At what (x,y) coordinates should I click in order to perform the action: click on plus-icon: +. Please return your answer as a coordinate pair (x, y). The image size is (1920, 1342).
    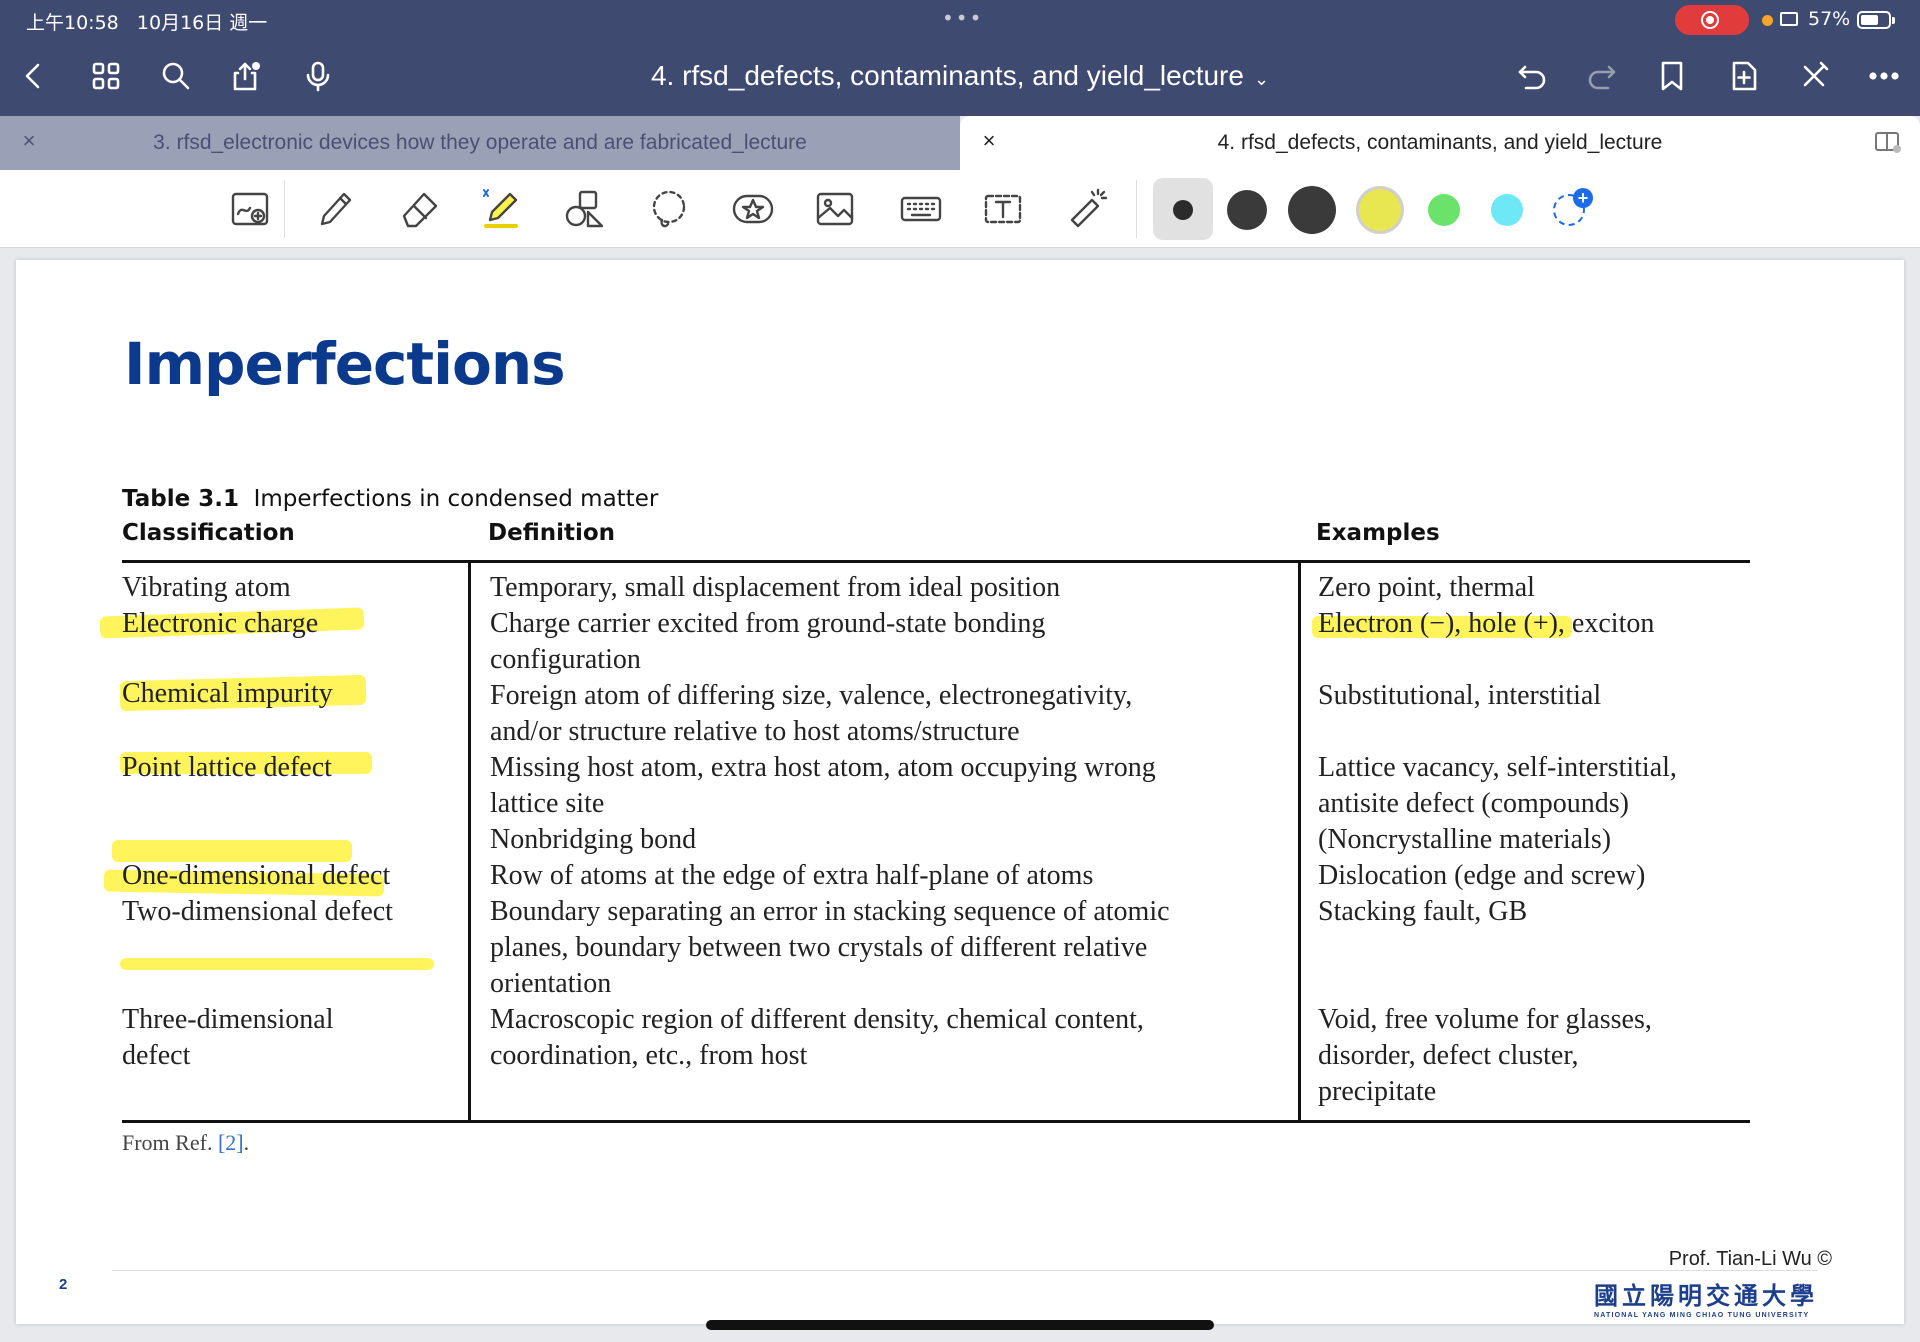
    Looking at the image, I should click on (1583, 198).